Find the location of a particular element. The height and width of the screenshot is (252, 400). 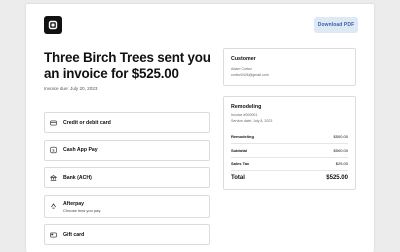

payment-method-credit-card: Credit or debit card is located at coordinates (127, 122).